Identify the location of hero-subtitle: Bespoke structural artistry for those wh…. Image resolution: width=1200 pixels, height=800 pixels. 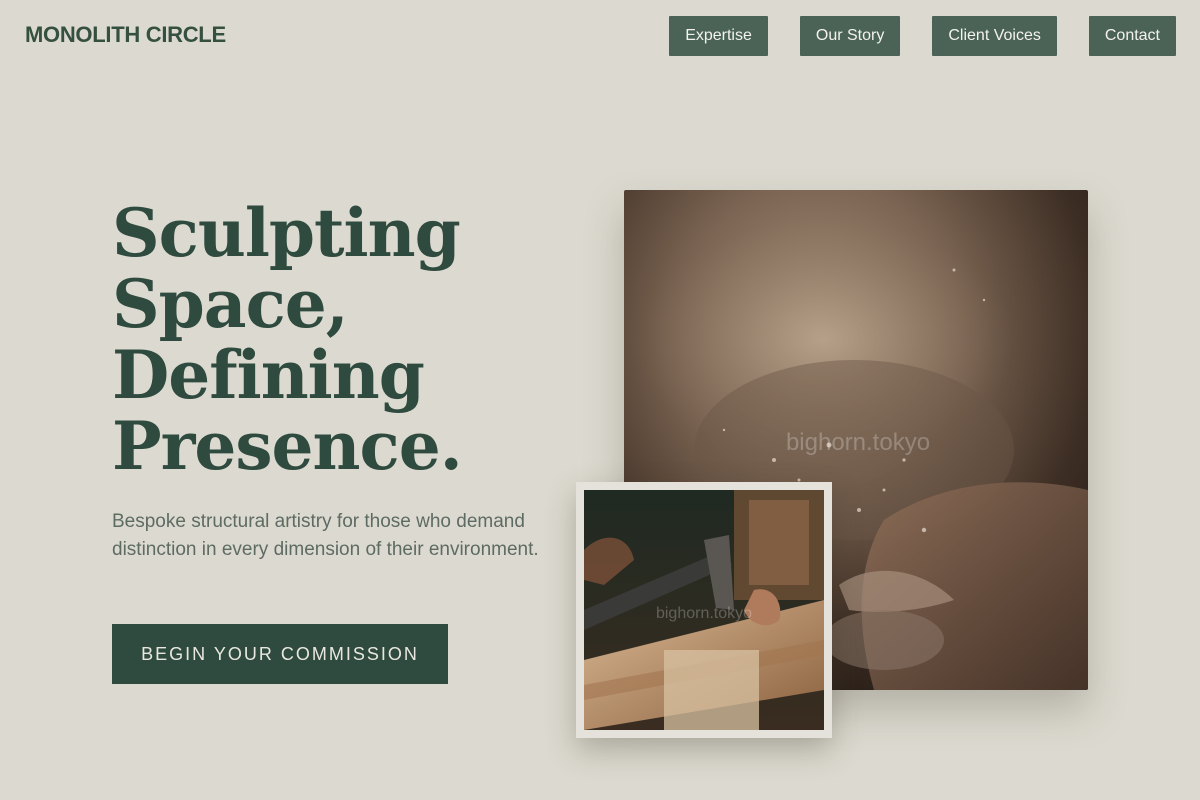
(325, 535).